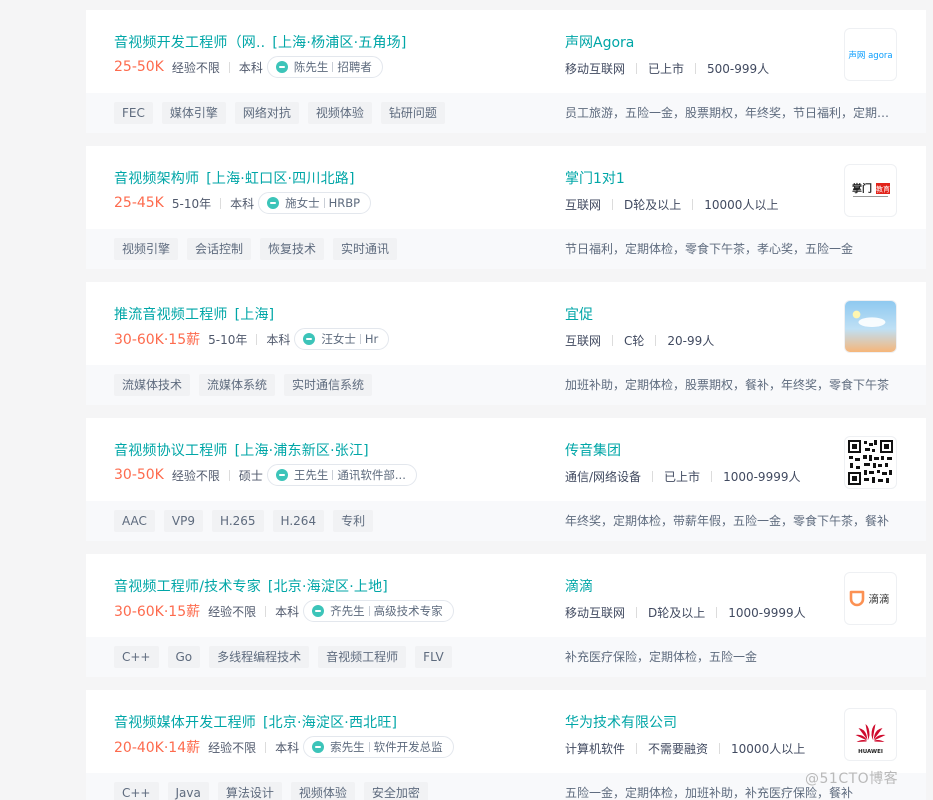  What do you see at coordinates (579, 586) in the screenshot?
I see `company-name-link: 滴滴` at bounding box center [579, 586].